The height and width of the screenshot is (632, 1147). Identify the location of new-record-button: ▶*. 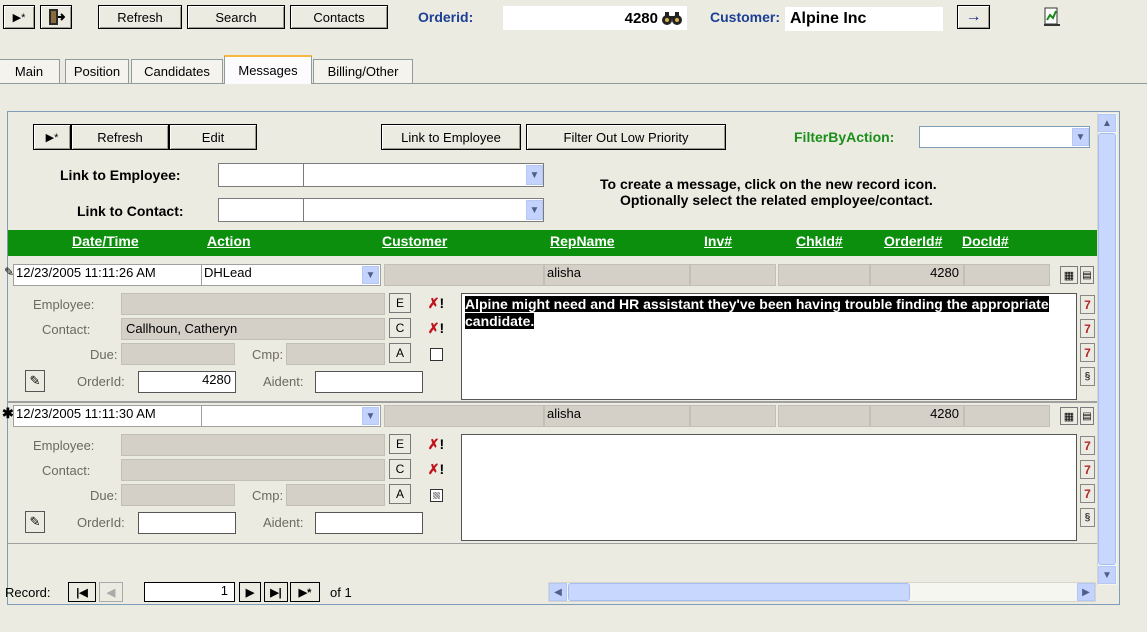
(19, 17).